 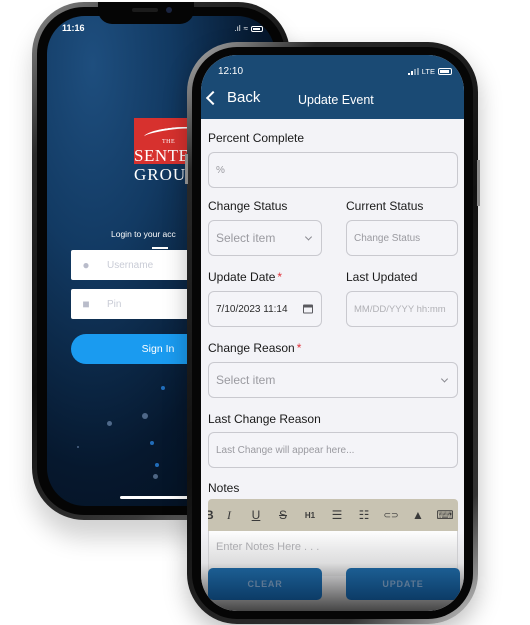 What do you see at coordinates (213, 97) in the screenshot?
I see `chevron-left-icon` at bounding box center [213, 97].